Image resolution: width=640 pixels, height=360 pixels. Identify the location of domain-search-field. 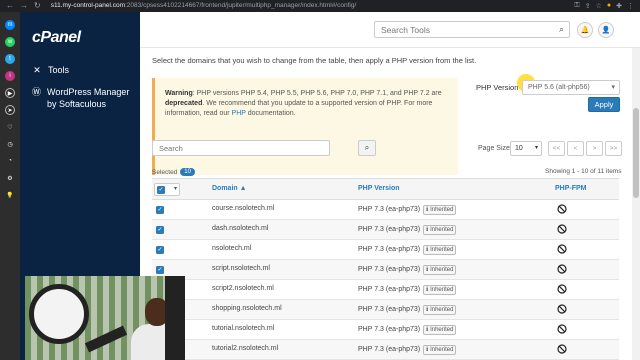
(241, 148).